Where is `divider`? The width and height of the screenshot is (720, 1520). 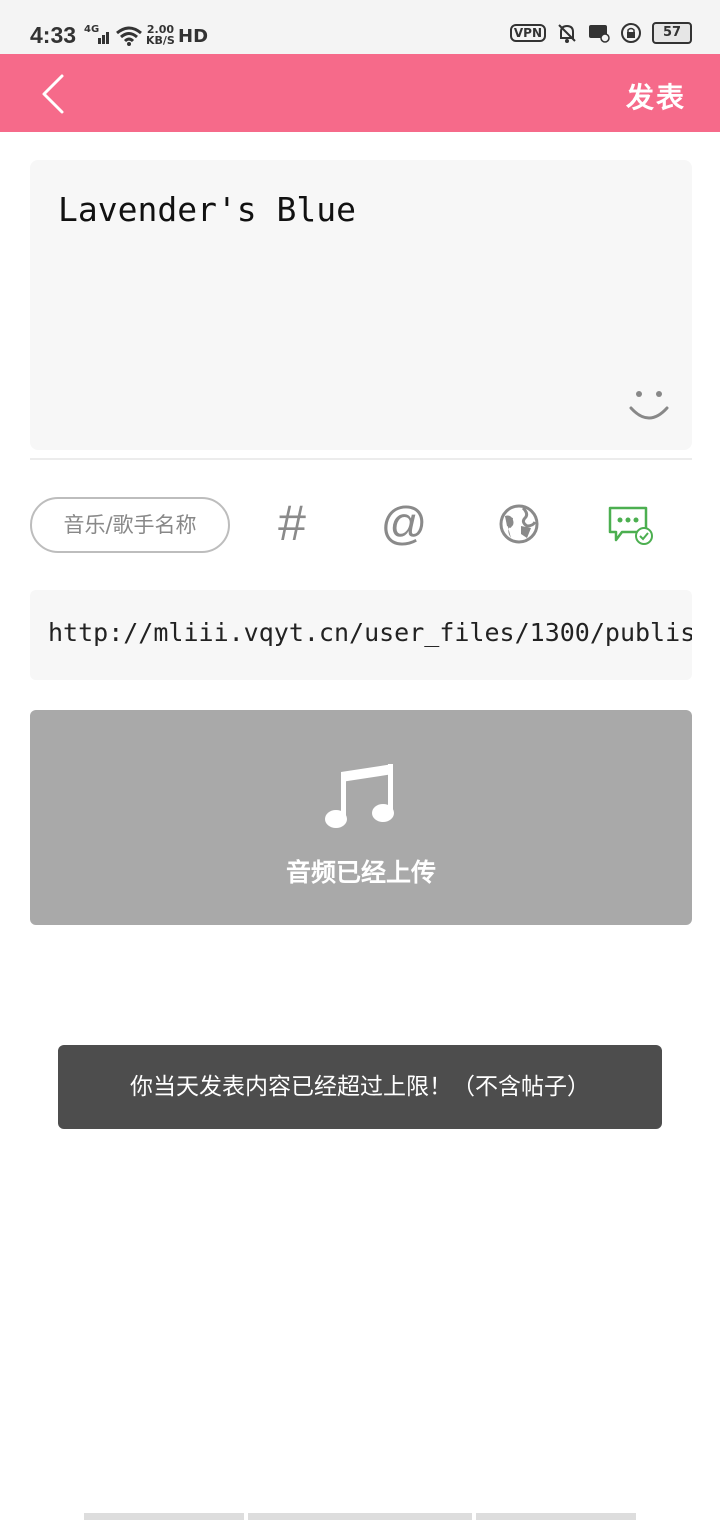
divider is located at coordinates (361, 459).